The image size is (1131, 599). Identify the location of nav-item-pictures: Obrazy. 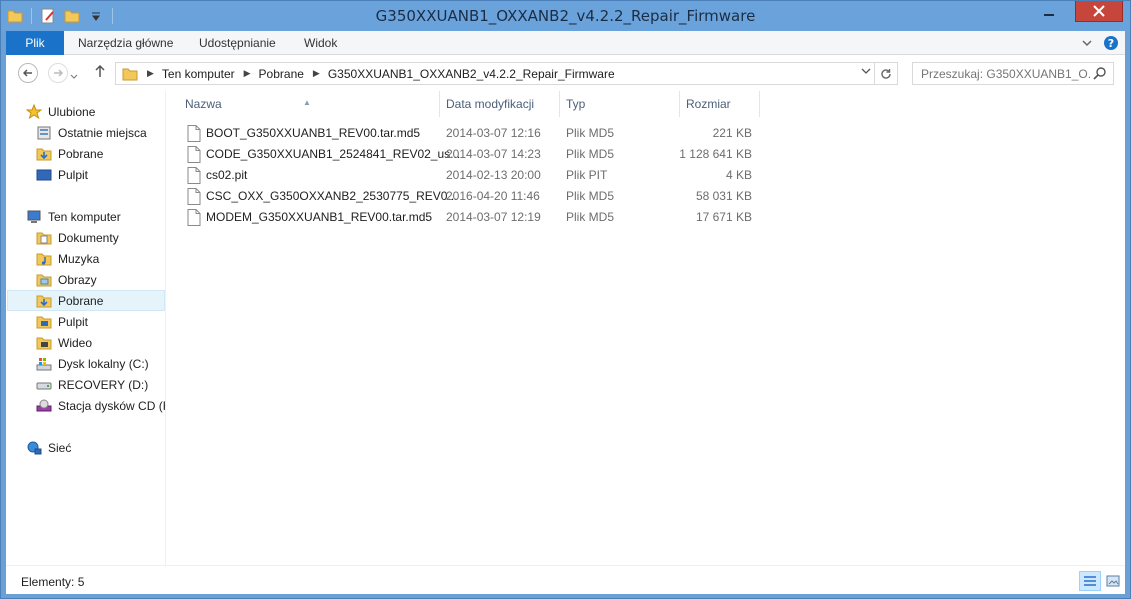
(66, 279).